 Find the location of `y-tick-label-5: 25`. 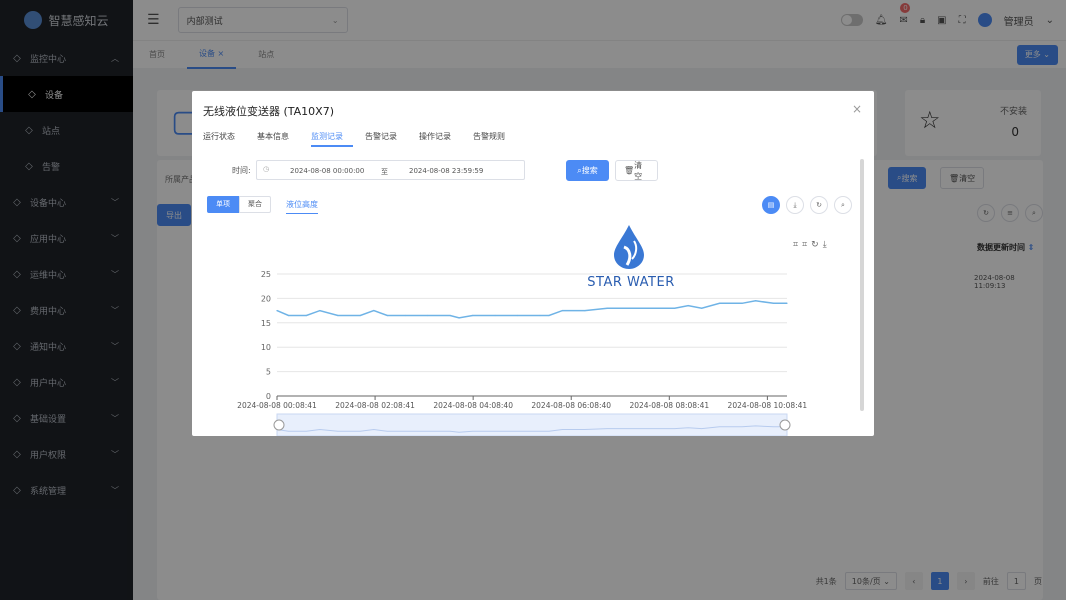

y-tick-label-5: 25 is located at coordinates (266, 274).